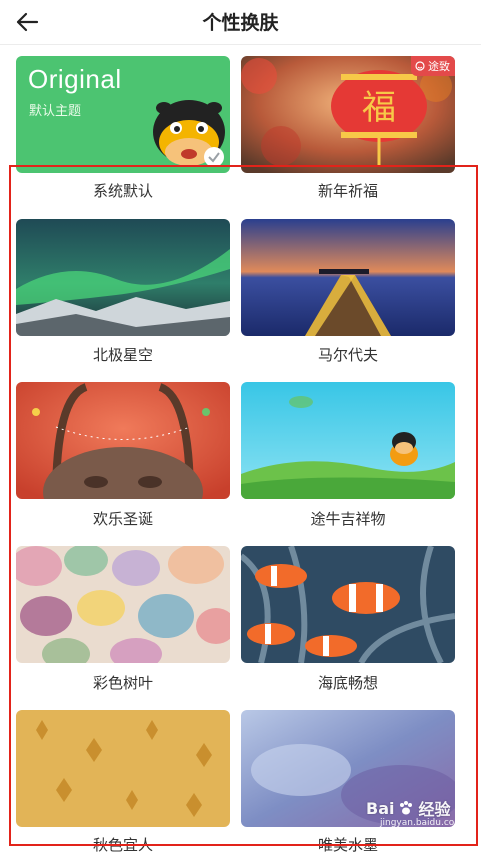 Image resolution: width=481 pixels, height=855 pixels. I want to click on watermark-brand: Bai, so click(380, 808).